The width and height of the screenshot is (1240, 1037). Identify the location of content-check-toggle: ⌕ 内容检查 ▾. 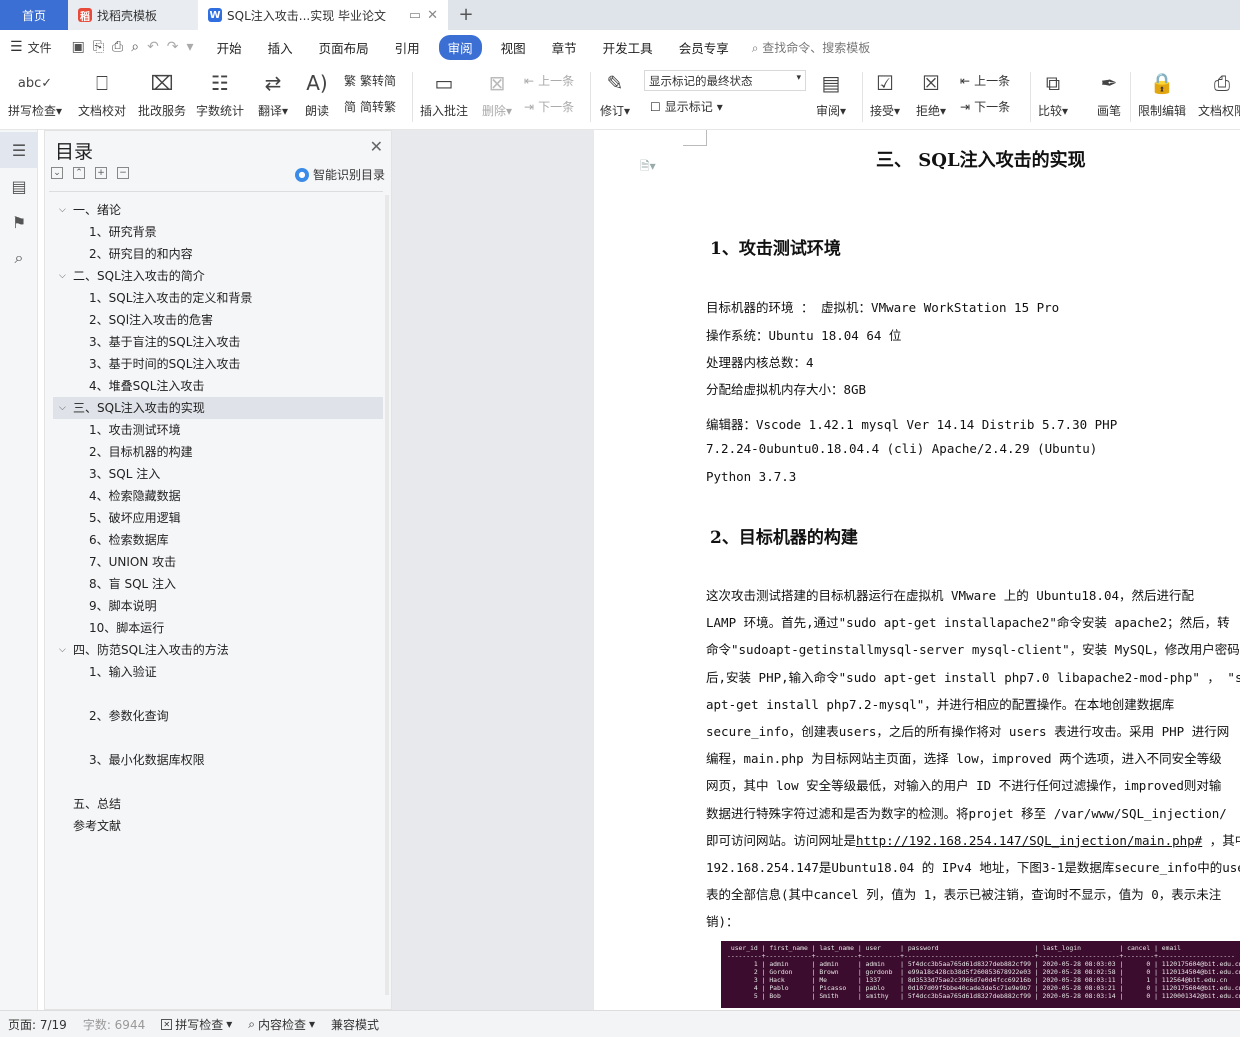
(281, 1024).